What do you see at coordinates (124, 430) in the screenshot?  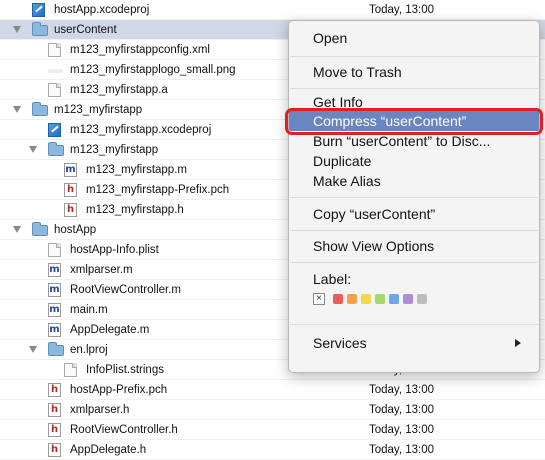 I see `file-name: RootViewController.h` at bounding box center [124, 430].